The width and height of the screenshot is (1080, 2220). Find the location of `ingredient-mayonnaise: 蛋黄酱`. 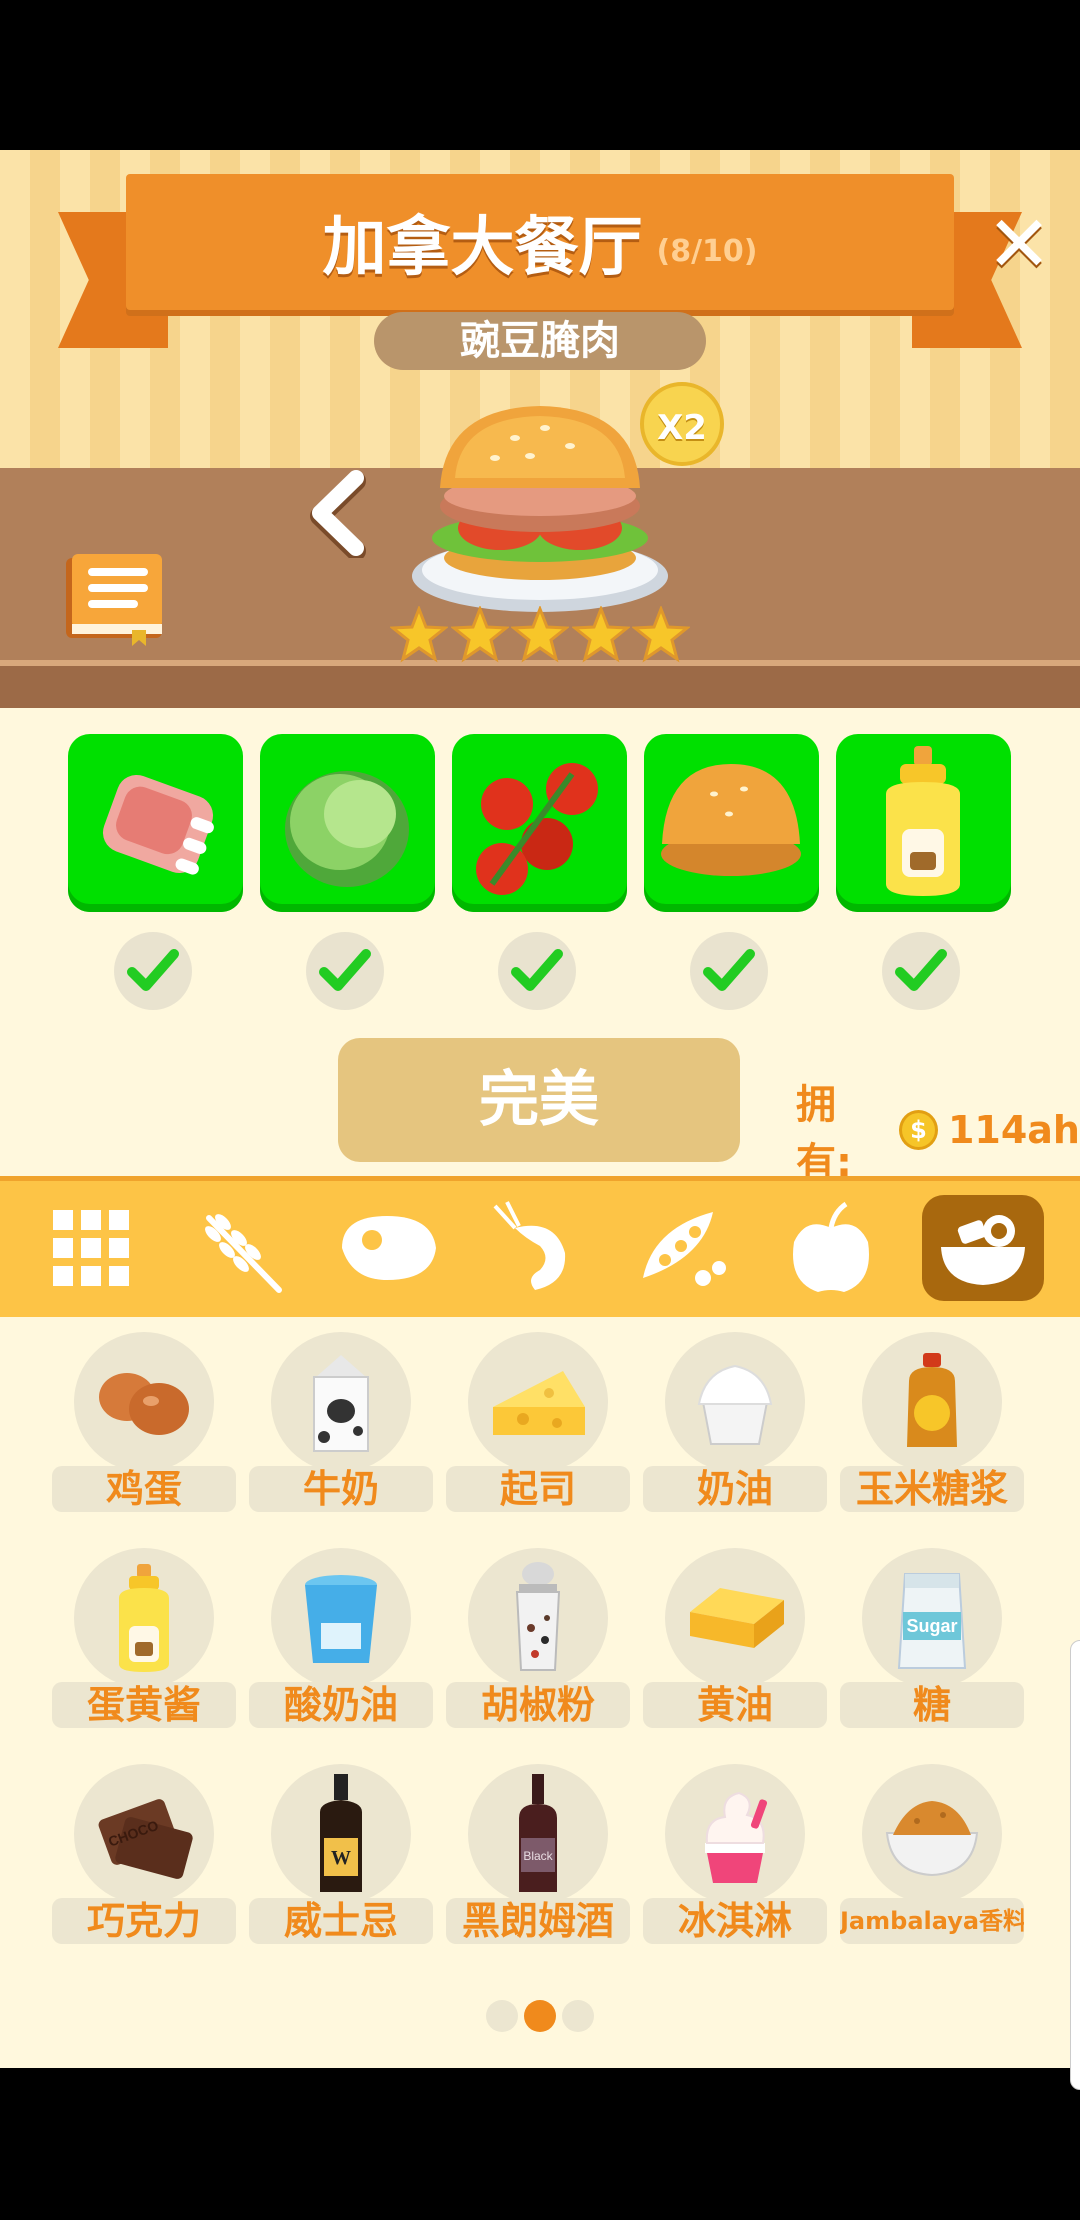

ingredient-mayonnaise: 蛋黄酱 is located at coordinates (144, 1643).